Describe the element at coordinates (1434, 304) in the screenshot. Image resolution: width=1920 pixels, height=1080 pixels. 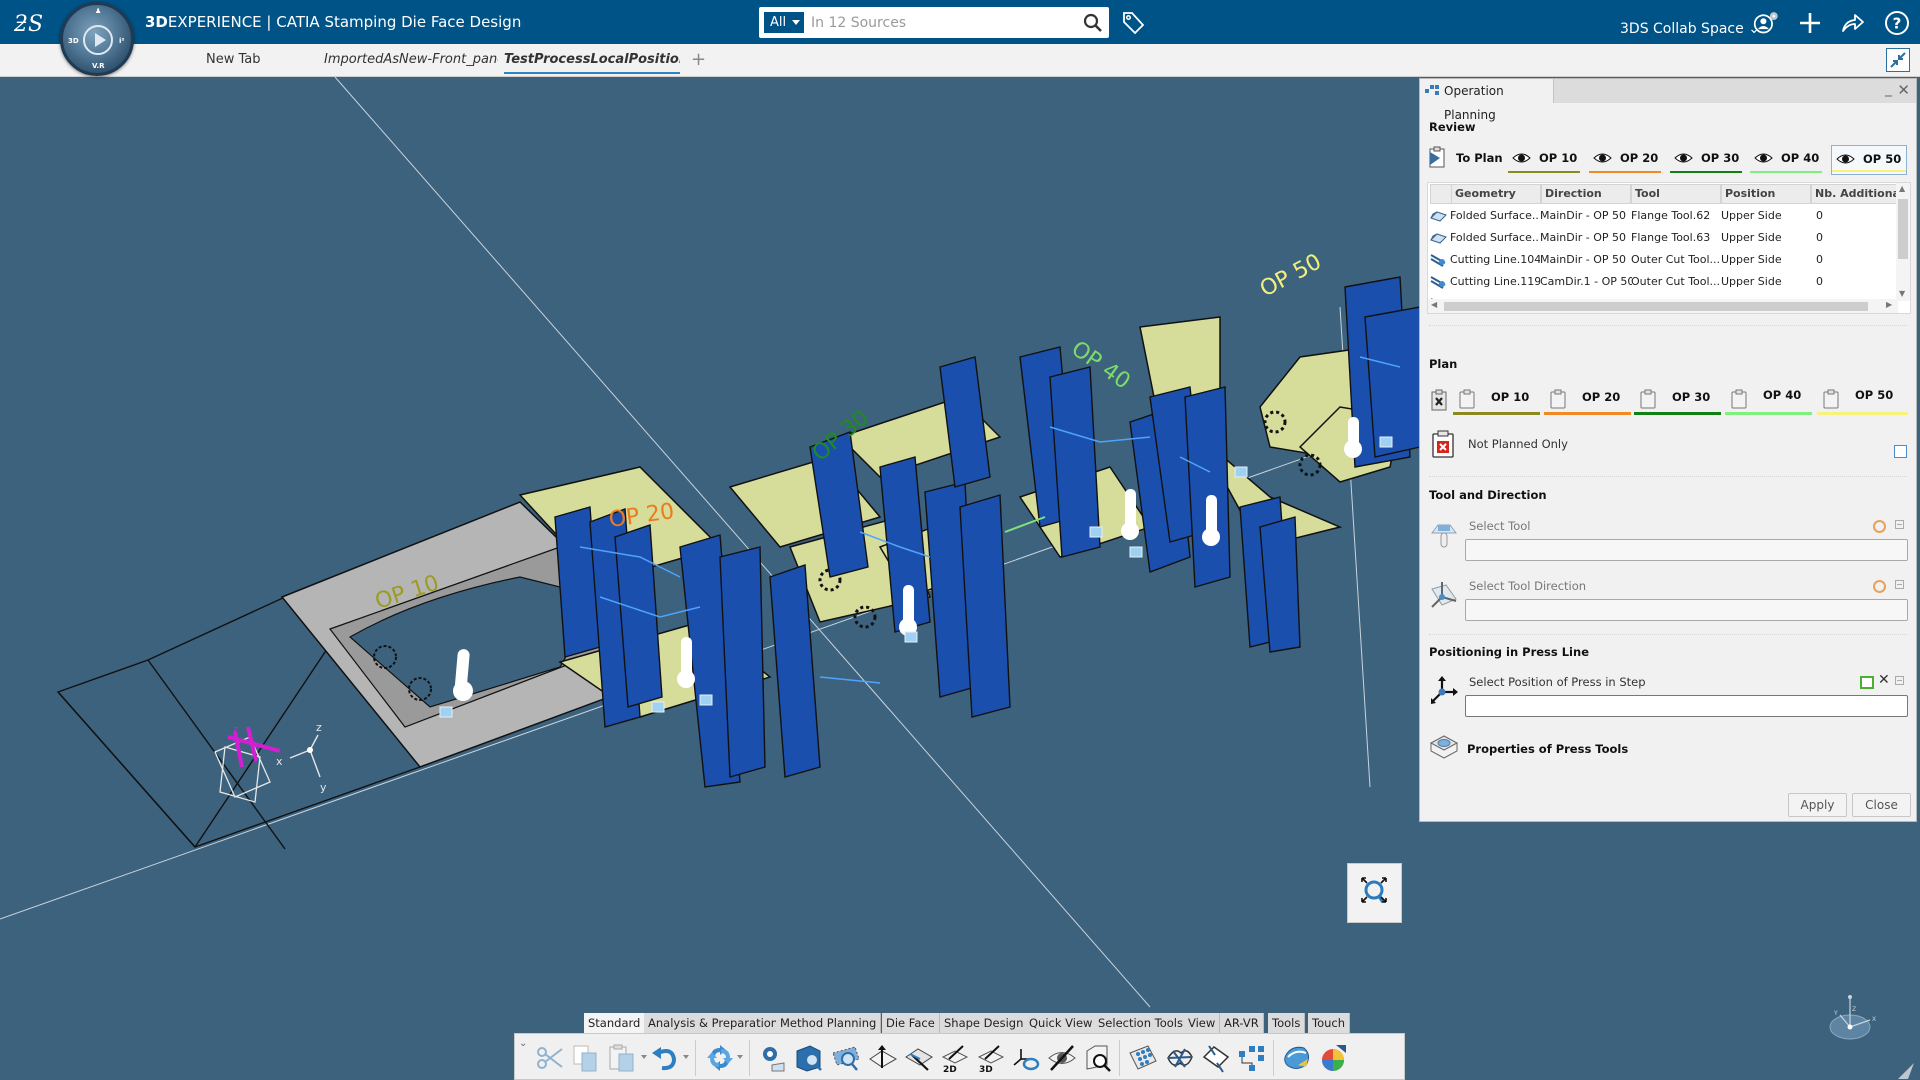
I see `scroll-left-icon: ◀` at that location.